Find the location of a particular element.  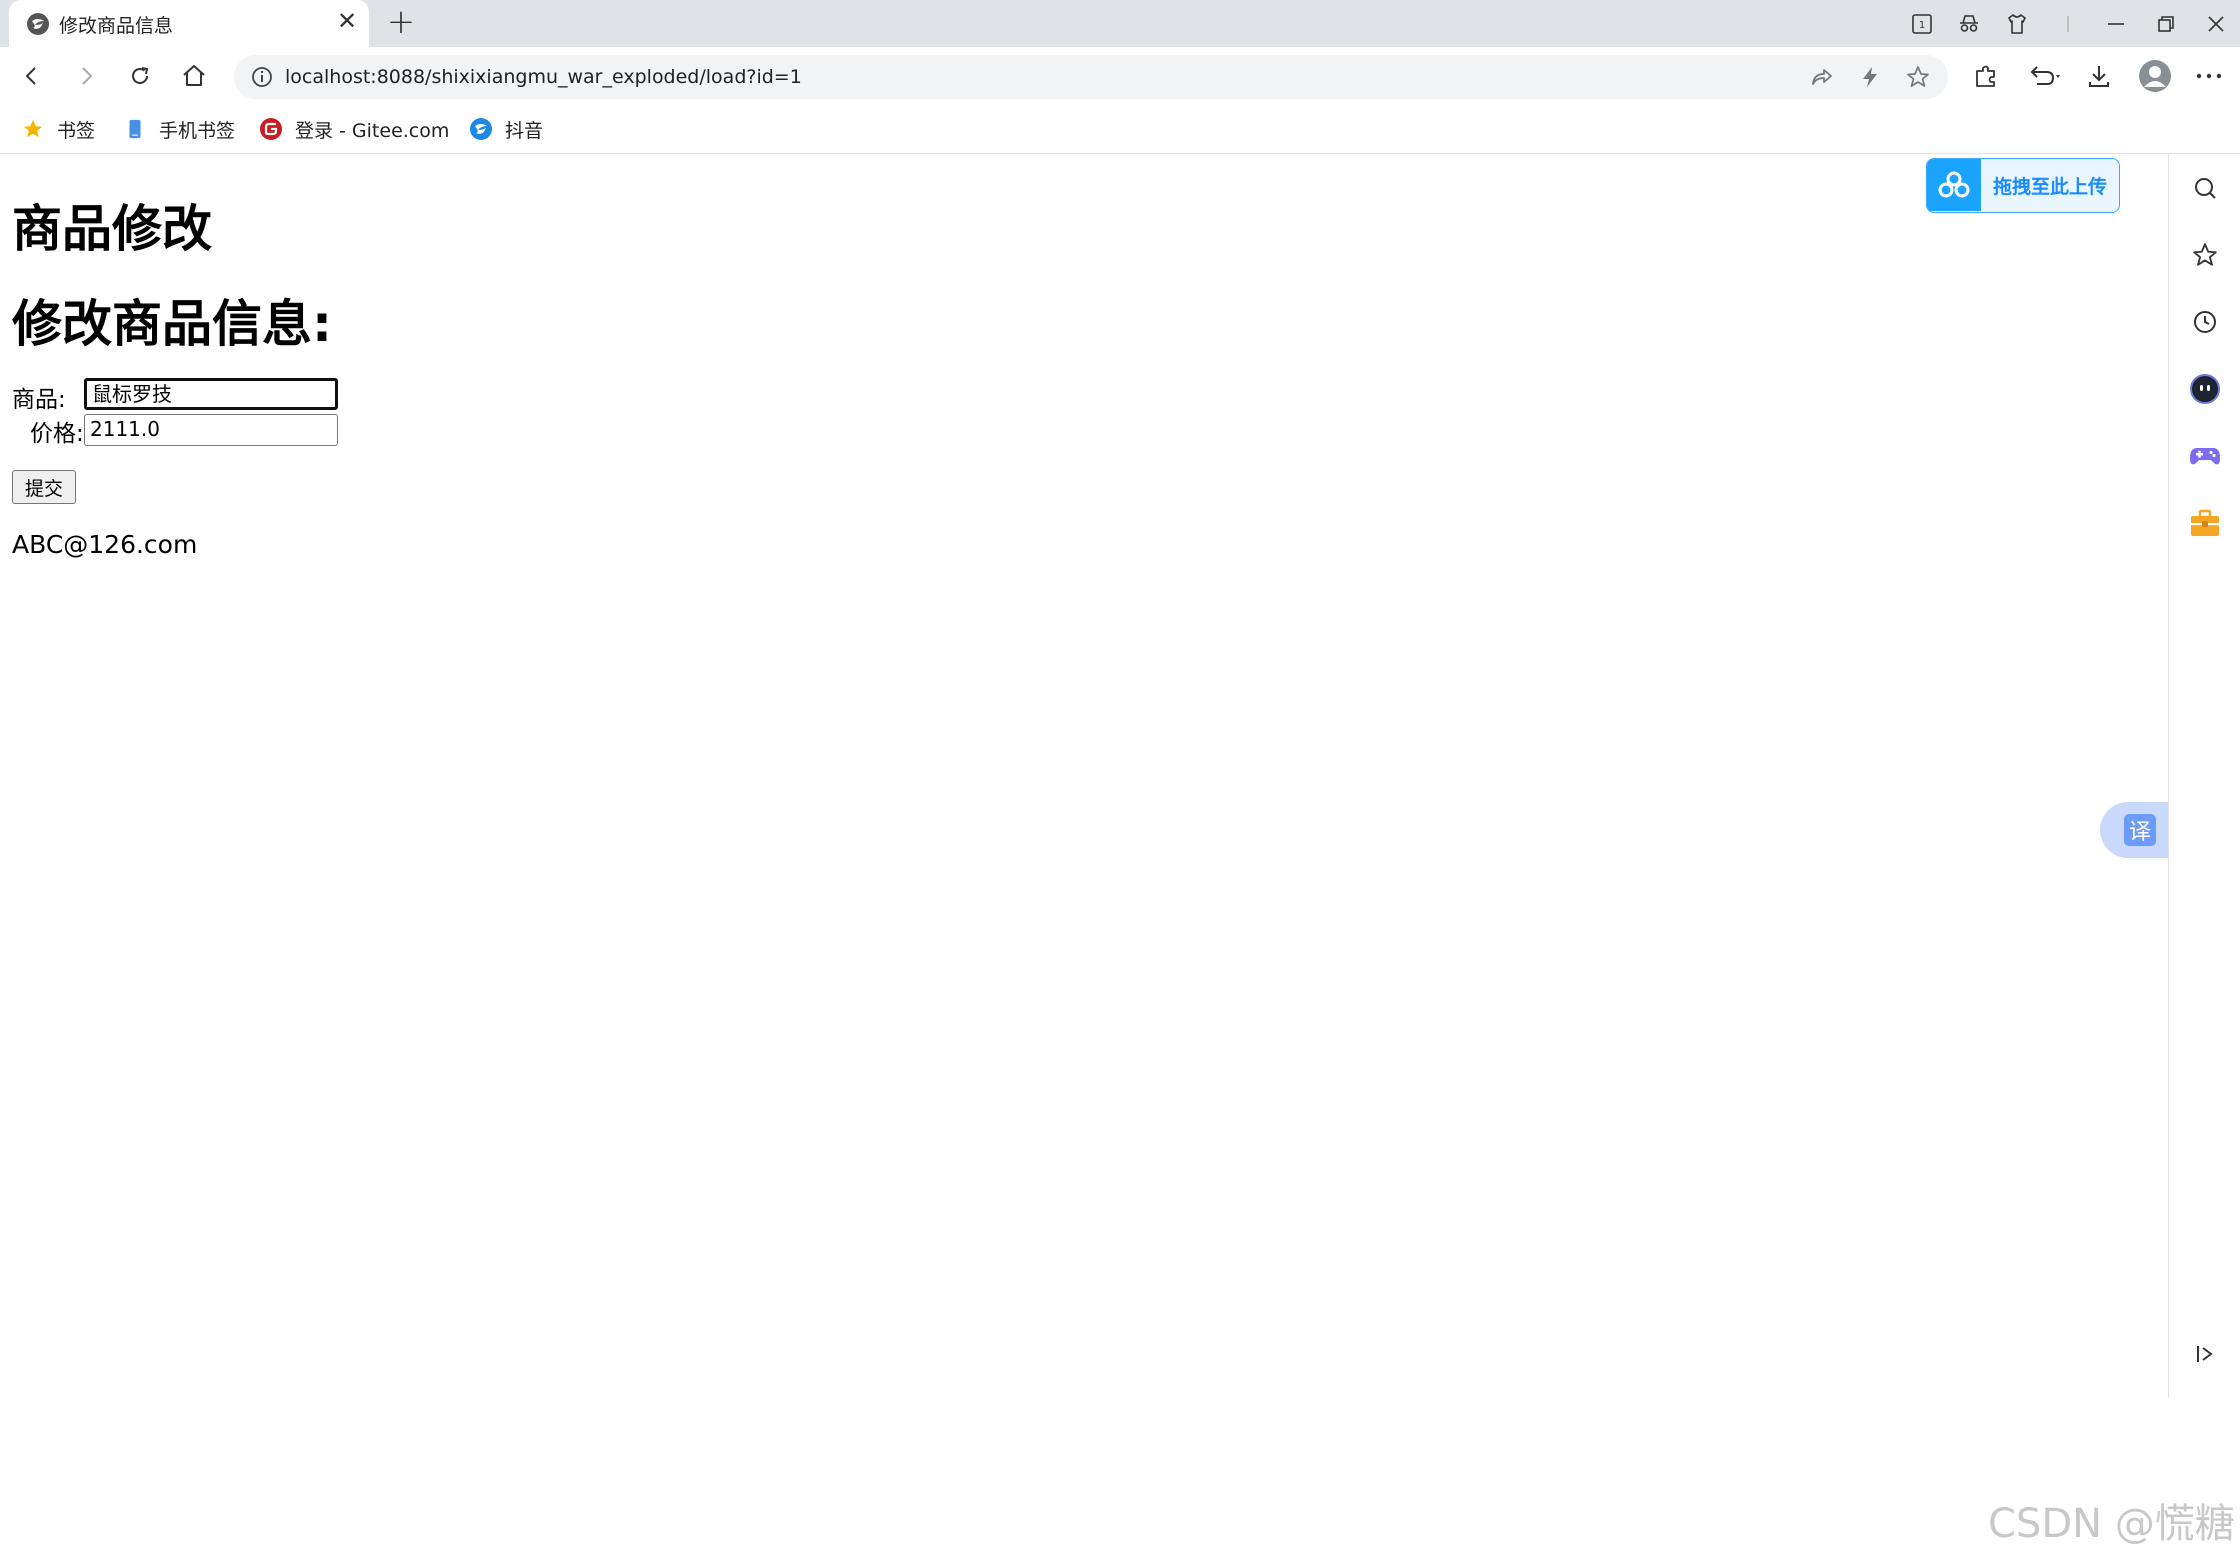

cloud-upload-icon is located at coordinates (1954, 185).